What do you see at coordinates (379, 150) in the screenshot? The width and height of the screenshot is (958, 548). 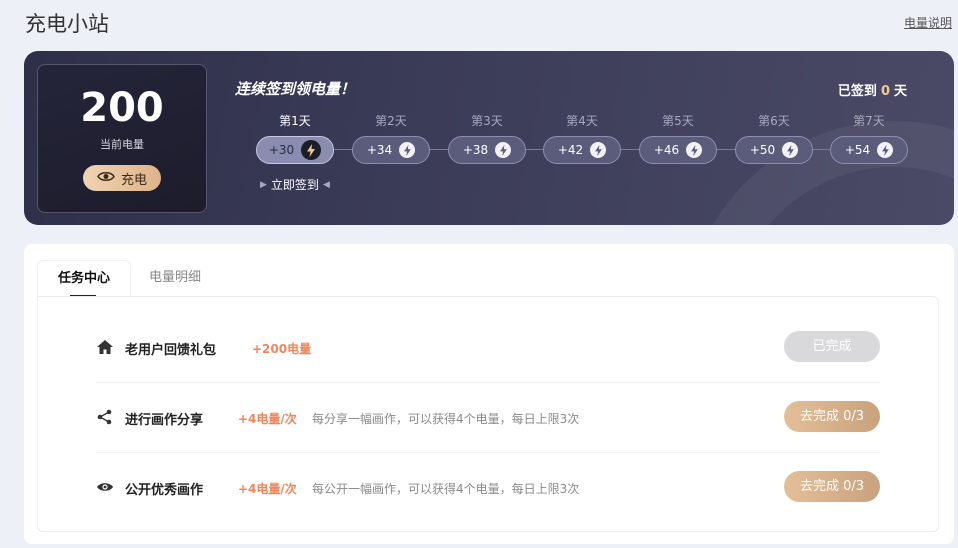 I see `day-reward: +34` at bounding box center [379, 150].